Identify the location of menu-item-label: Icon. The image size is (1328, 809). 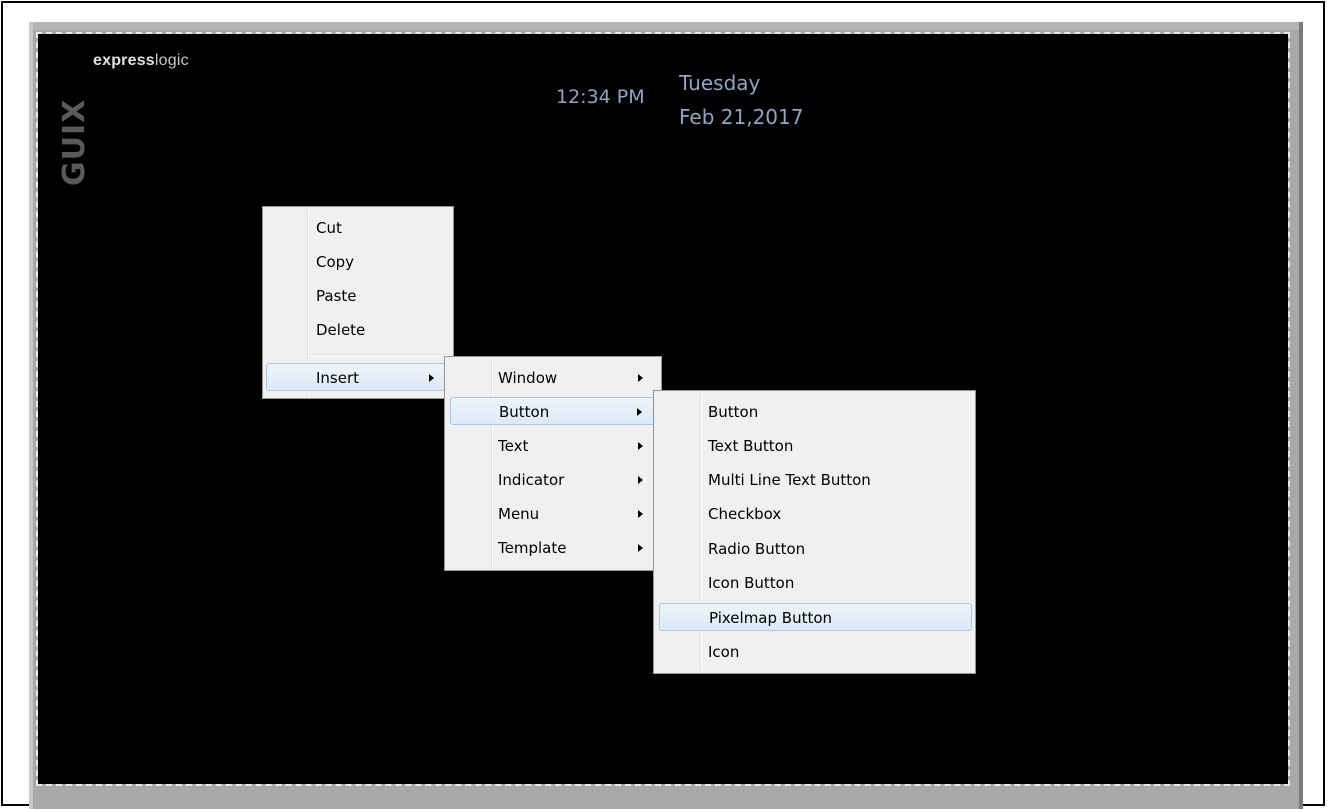
(724, 652).